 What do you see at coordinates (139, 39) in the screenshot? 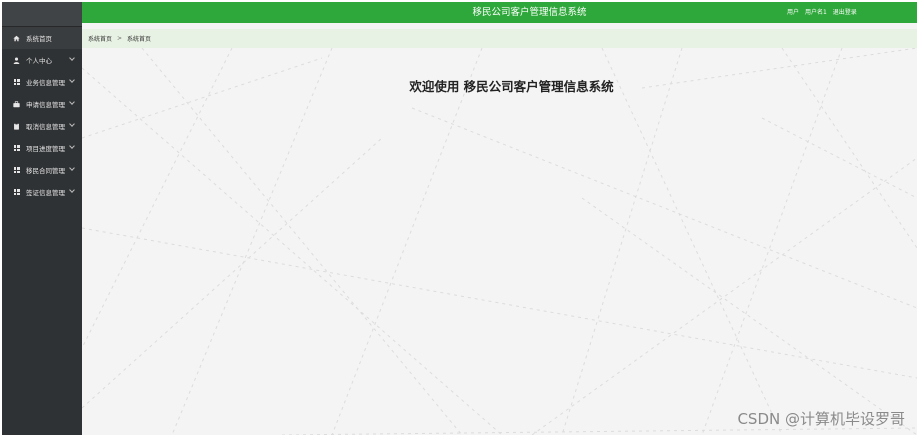
I see `breadcrumb-item-current: 系统首页` at bounding box center [139, 39].